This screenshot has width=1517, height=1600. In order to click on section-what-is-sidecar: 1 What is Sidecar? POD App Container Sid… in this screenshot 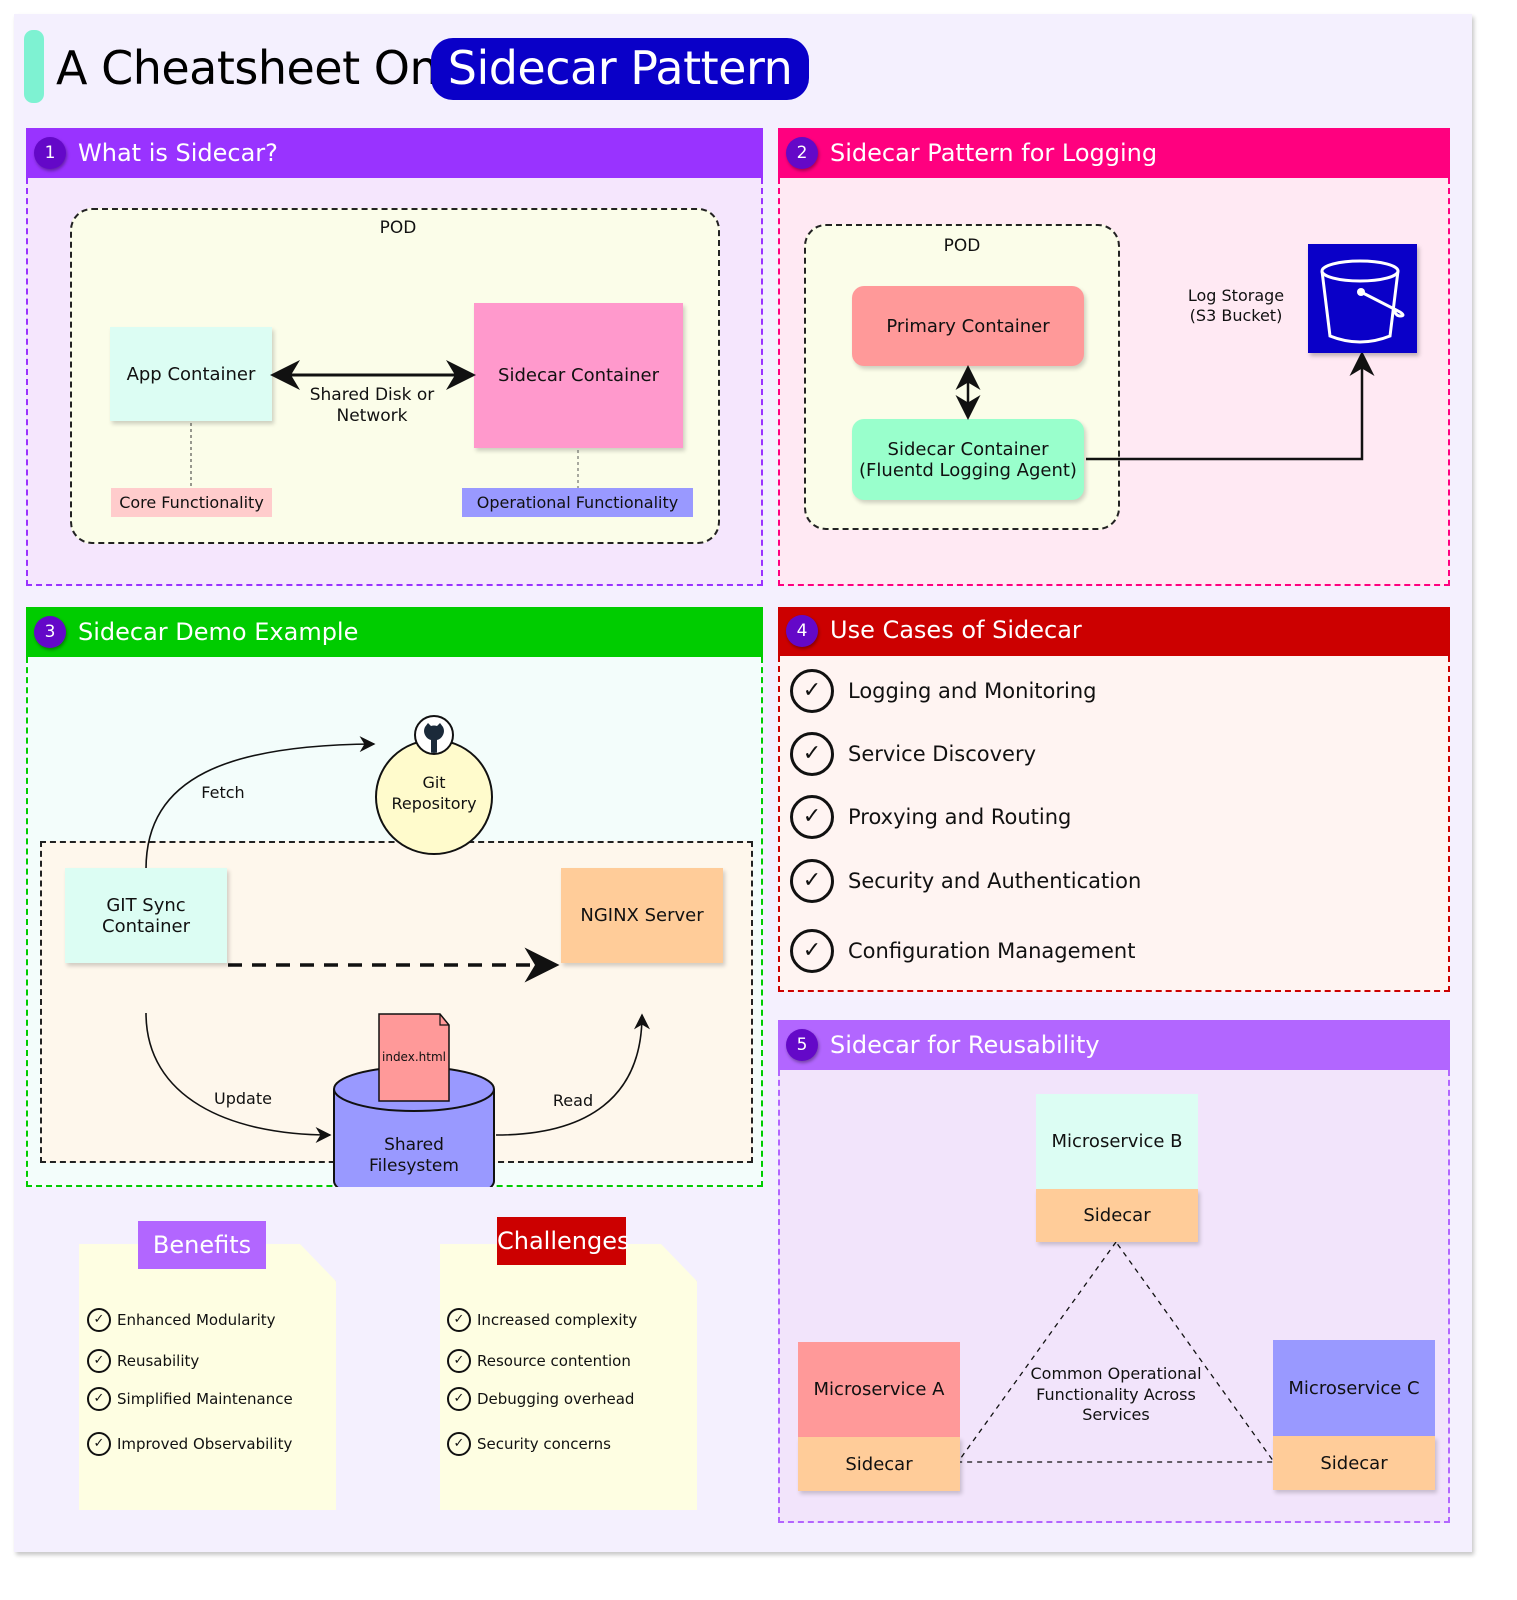, I will do `click(394, 357)`.